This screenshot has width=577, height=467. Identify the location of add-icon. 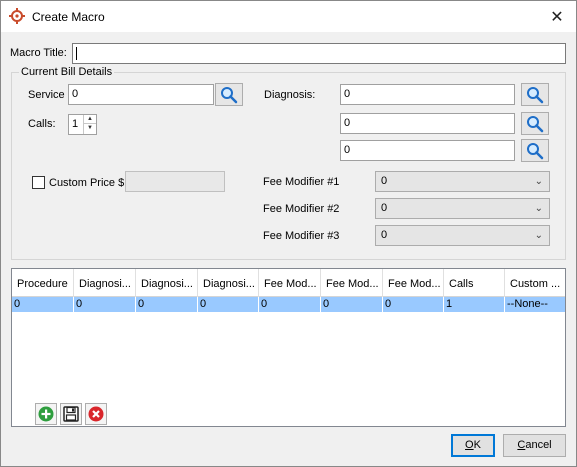
(46, 414).